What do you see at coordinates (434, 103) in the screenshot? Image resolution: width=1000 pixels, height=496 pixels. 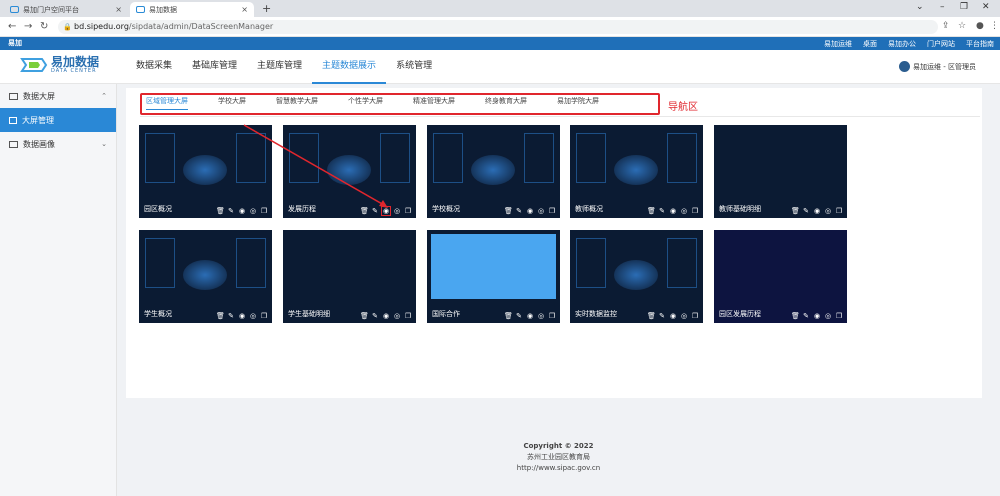 I see `tab-precise-manage: 精准管理大屏` at bounding box center [434, 103].